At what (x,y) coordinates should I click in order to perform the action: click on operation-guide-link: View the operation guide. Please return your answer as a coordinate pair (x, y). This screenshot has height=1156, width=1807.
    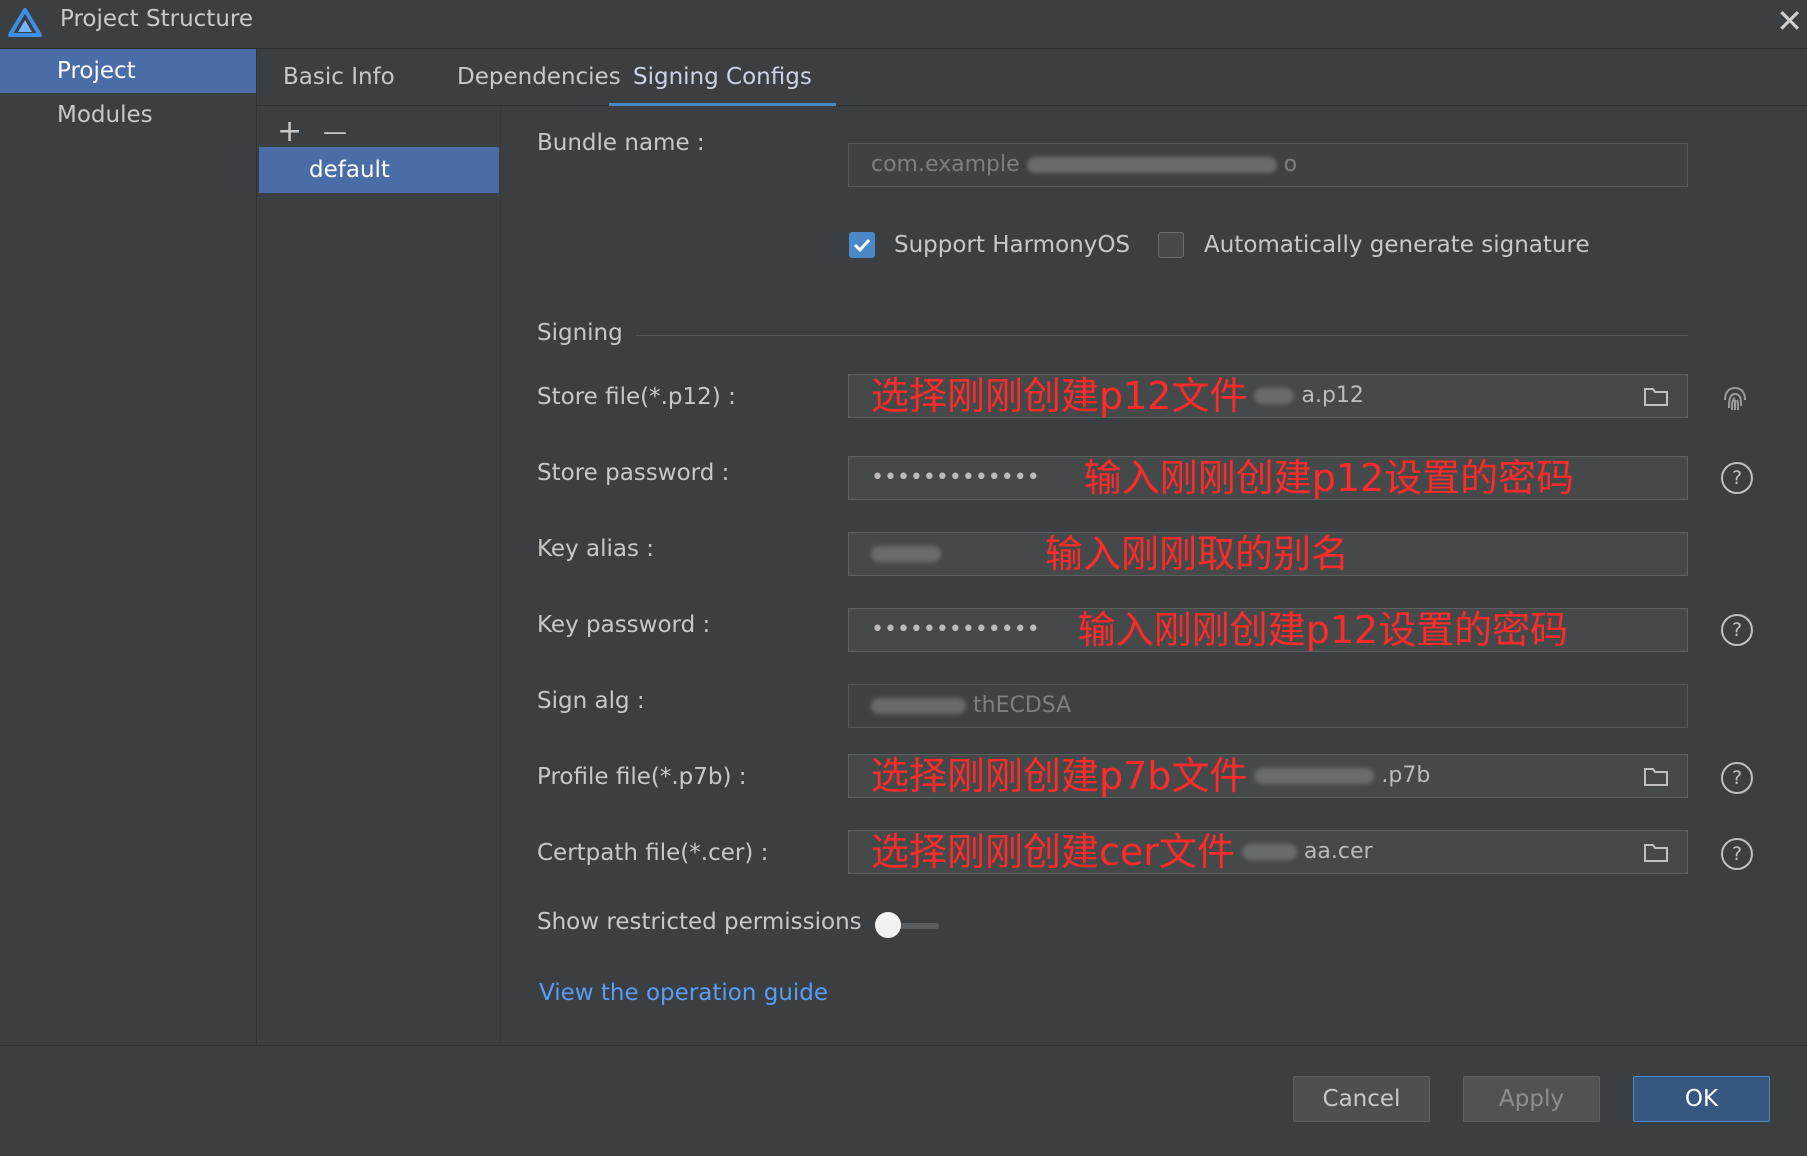
    Looking at the image, I should click on (683, 993).